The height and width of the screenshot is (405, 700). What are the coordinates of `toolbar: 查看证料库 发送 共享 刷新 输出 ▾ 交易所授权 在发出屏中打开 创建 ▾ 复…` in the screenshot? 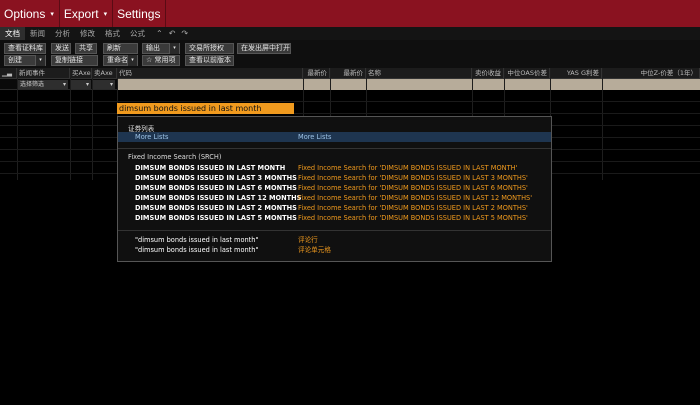 It's located at (350, 54).